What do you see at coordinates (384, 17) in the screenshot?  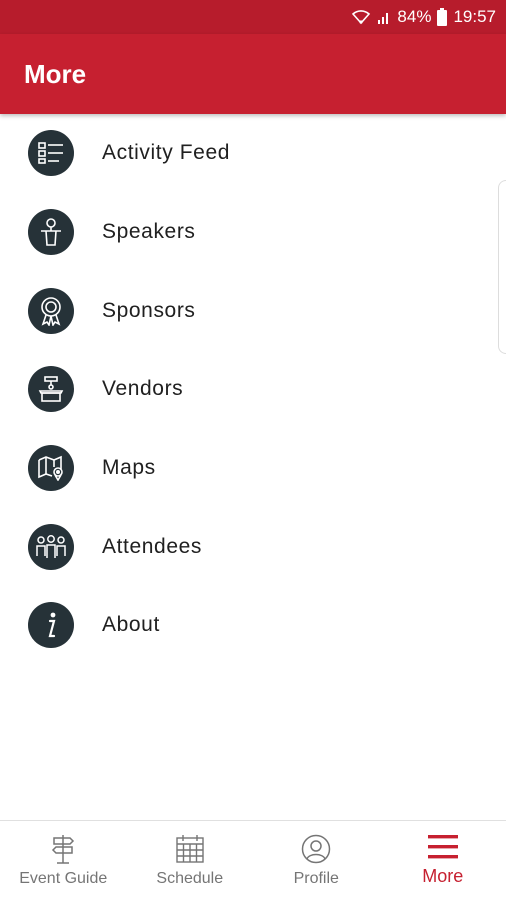 I see `signal-icon` at bounding box center [384, 17].